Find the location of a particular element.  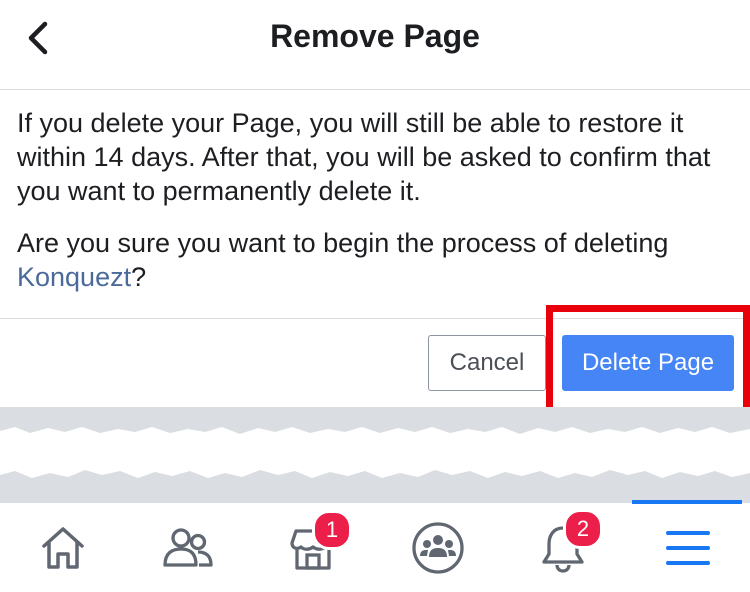

menu-icon is located at coordinates (687, 547).